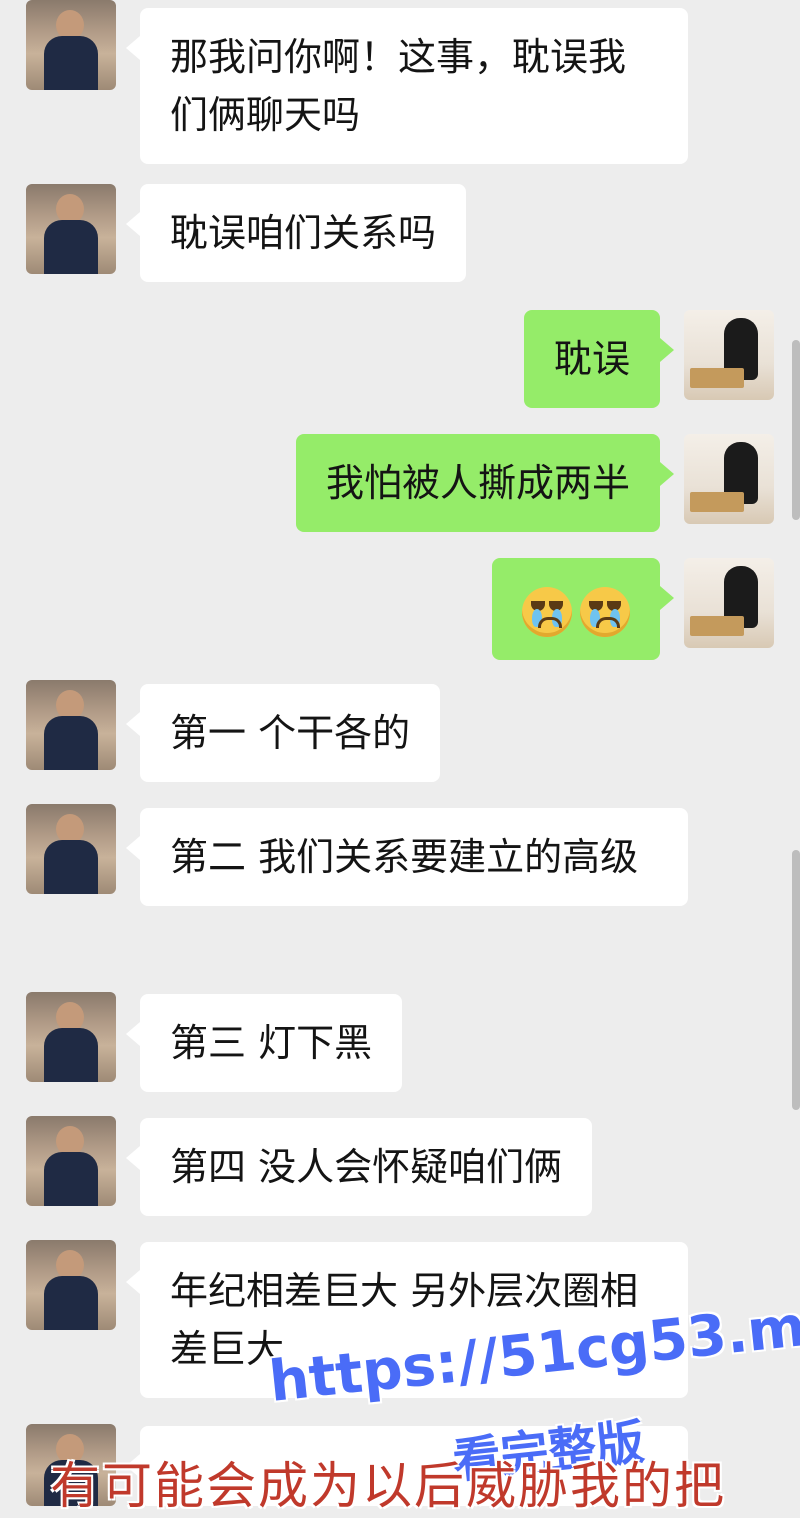 The image size is (800, 1518). I want to click on message-bubble: 第二 我们关系要建立的高级, so click(407, 857).